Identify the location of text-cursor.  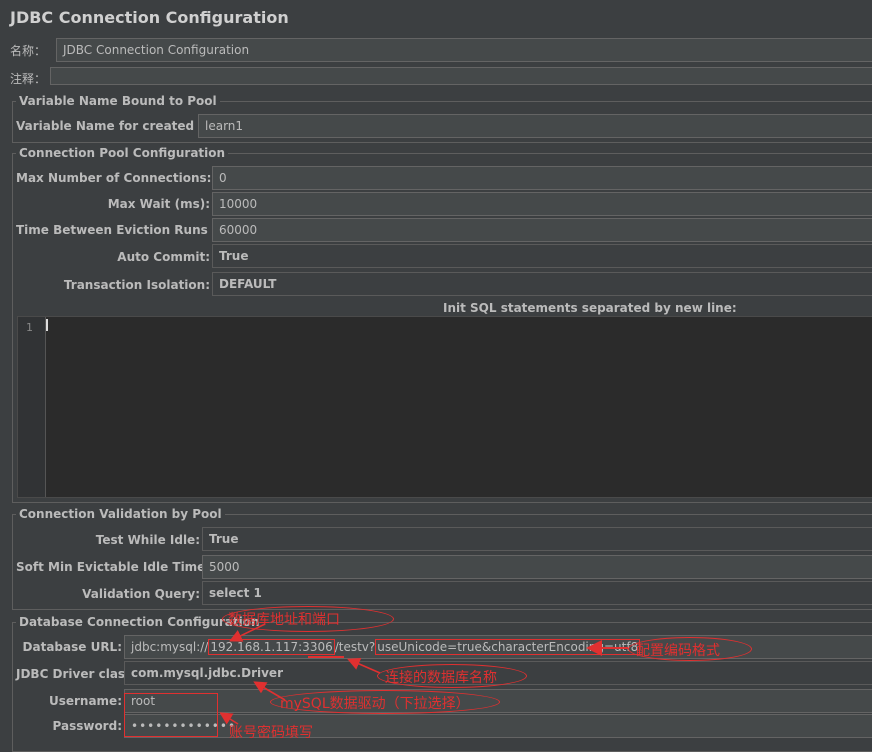
(47, 325).